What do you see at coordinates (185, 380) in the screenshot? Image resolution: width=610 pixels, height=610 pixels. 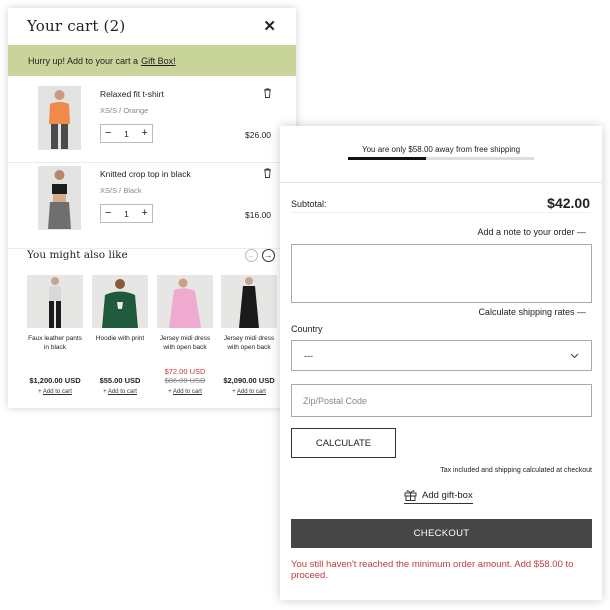 I see `original-price: $86.00 USD` at bounding box center [185, 380].